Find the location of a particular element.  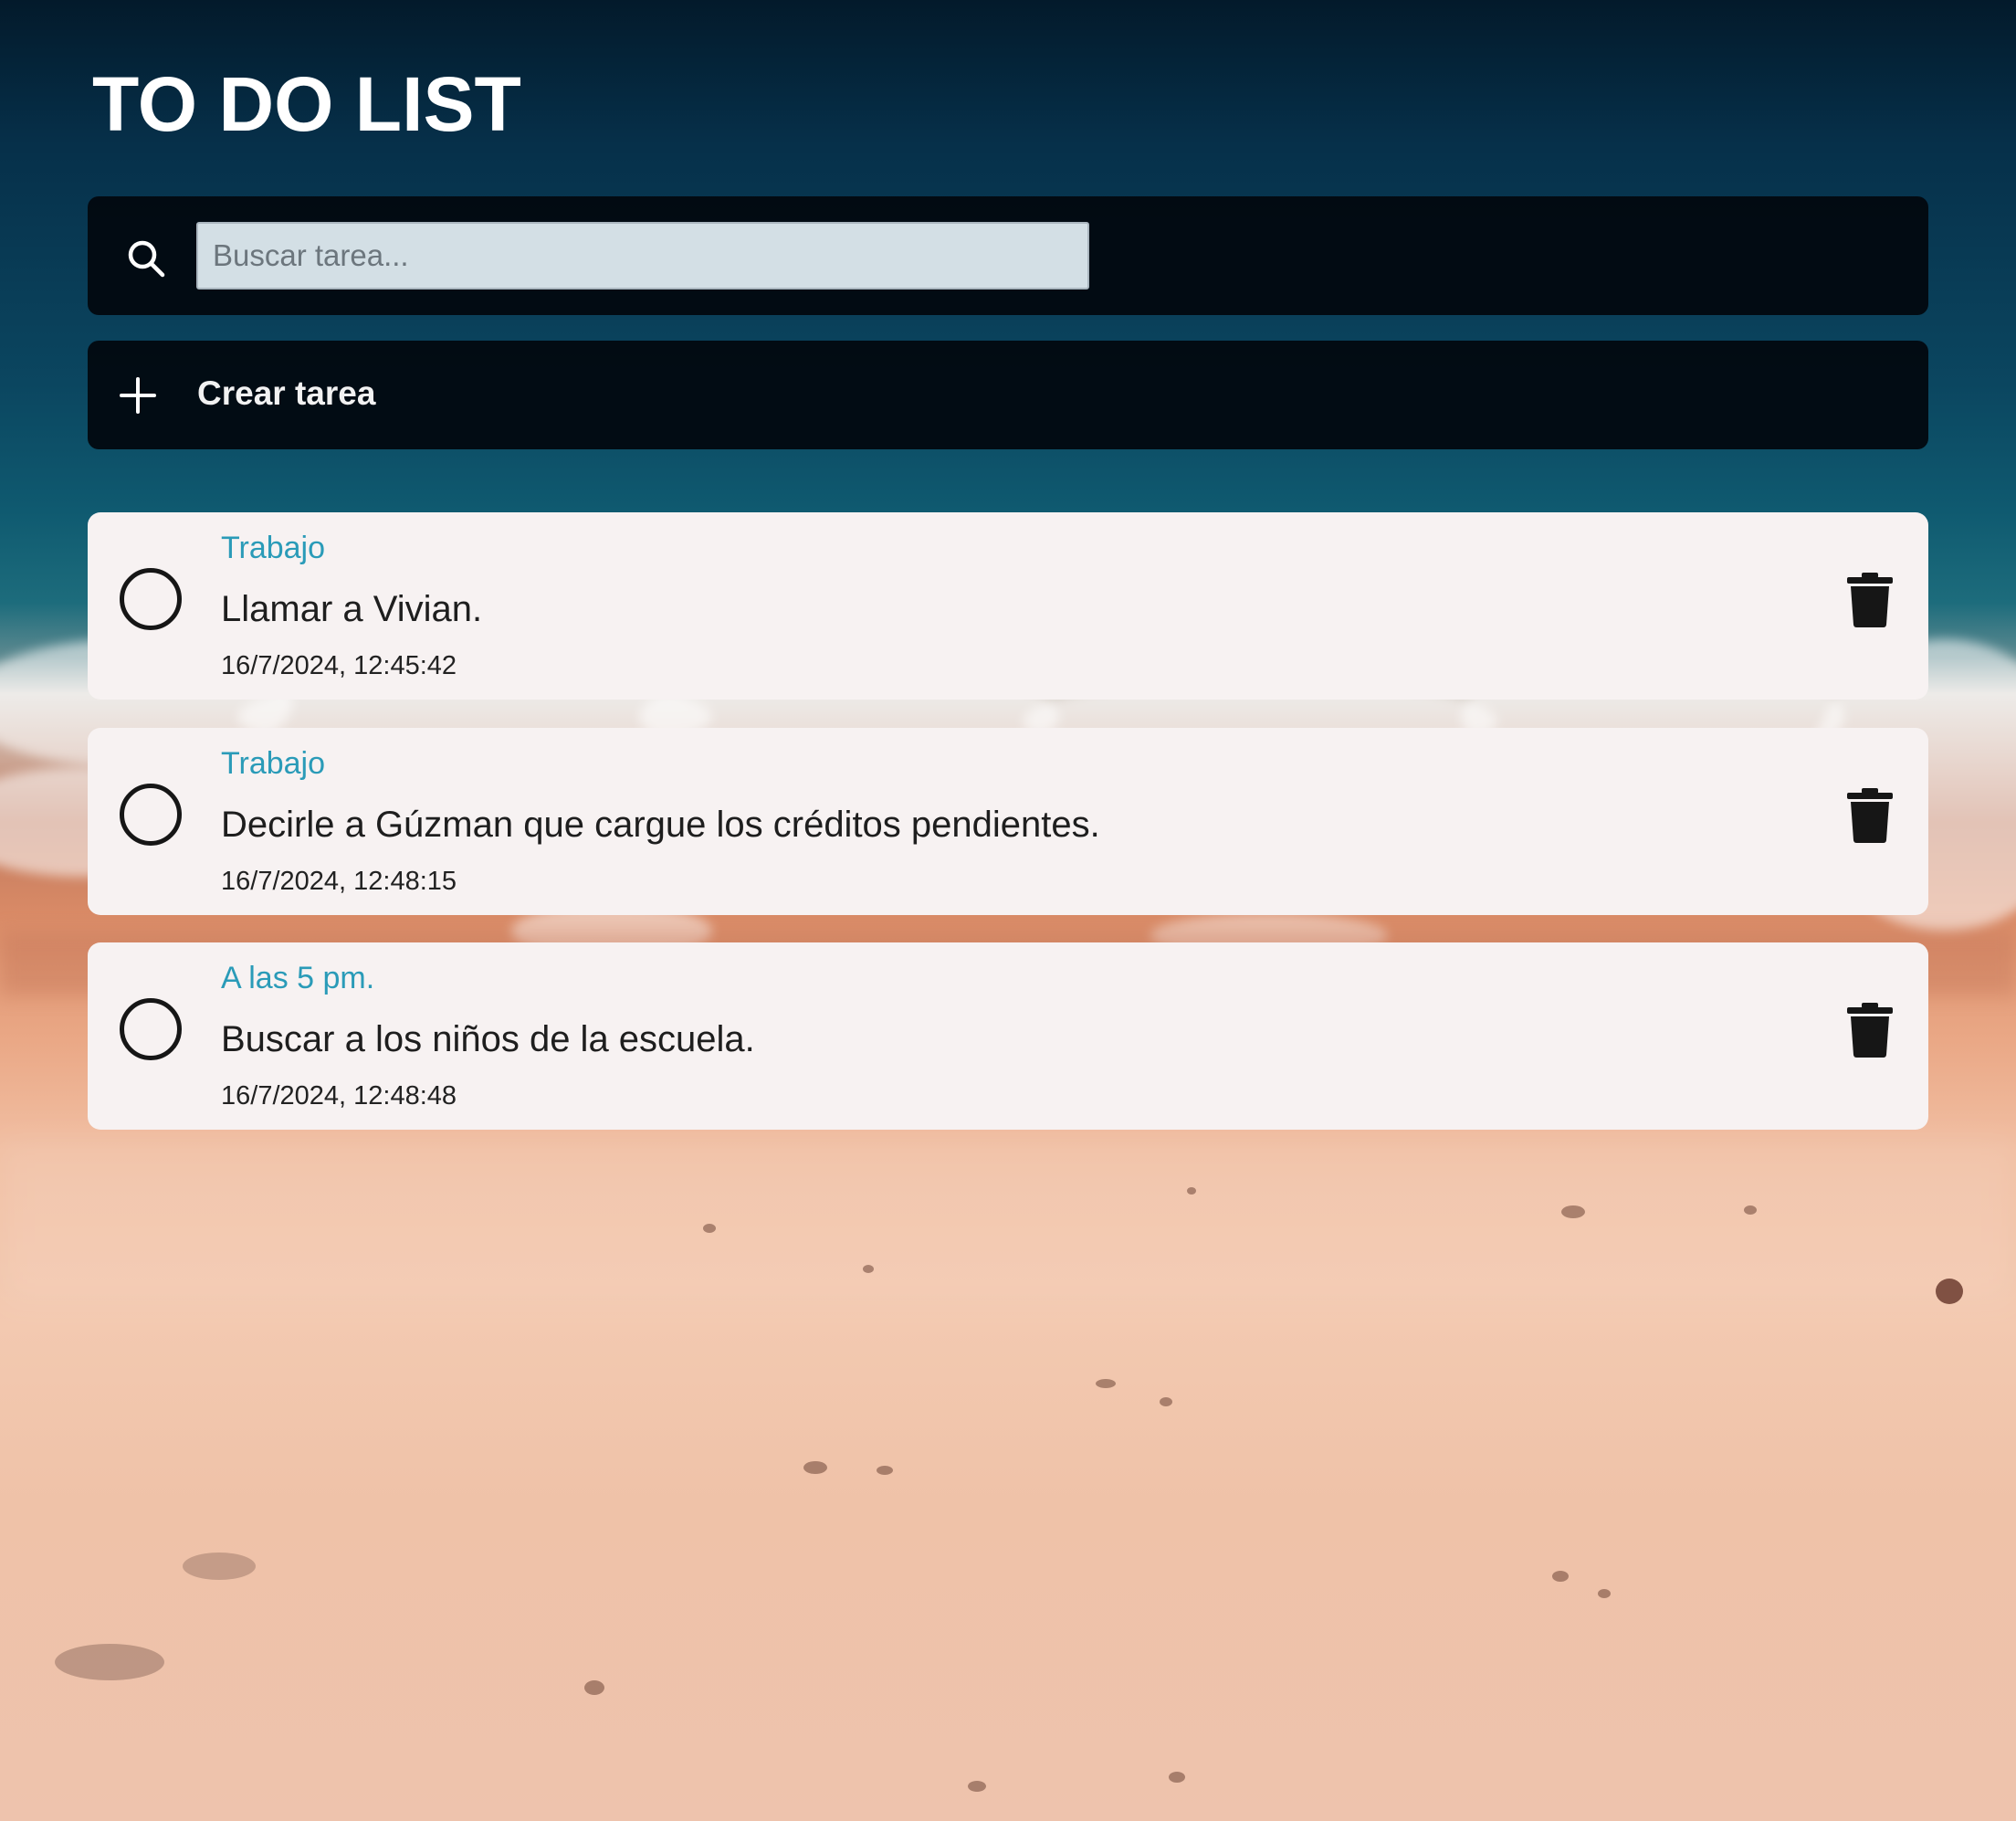

task-text: Buscar a los niños de la escuela. is located at coordinates (488, 1039).